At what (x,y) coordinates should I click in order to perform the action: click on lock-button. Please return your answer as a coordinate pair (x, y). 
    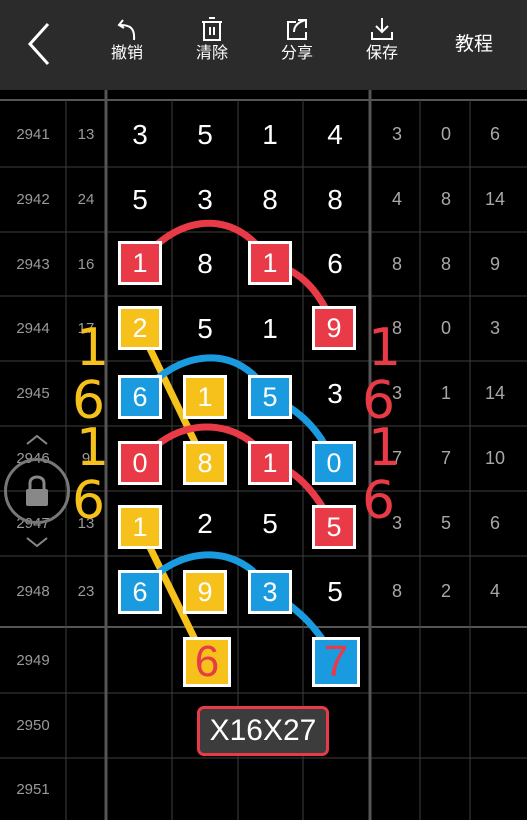
    Looking at the image, I should click on (37, 491).